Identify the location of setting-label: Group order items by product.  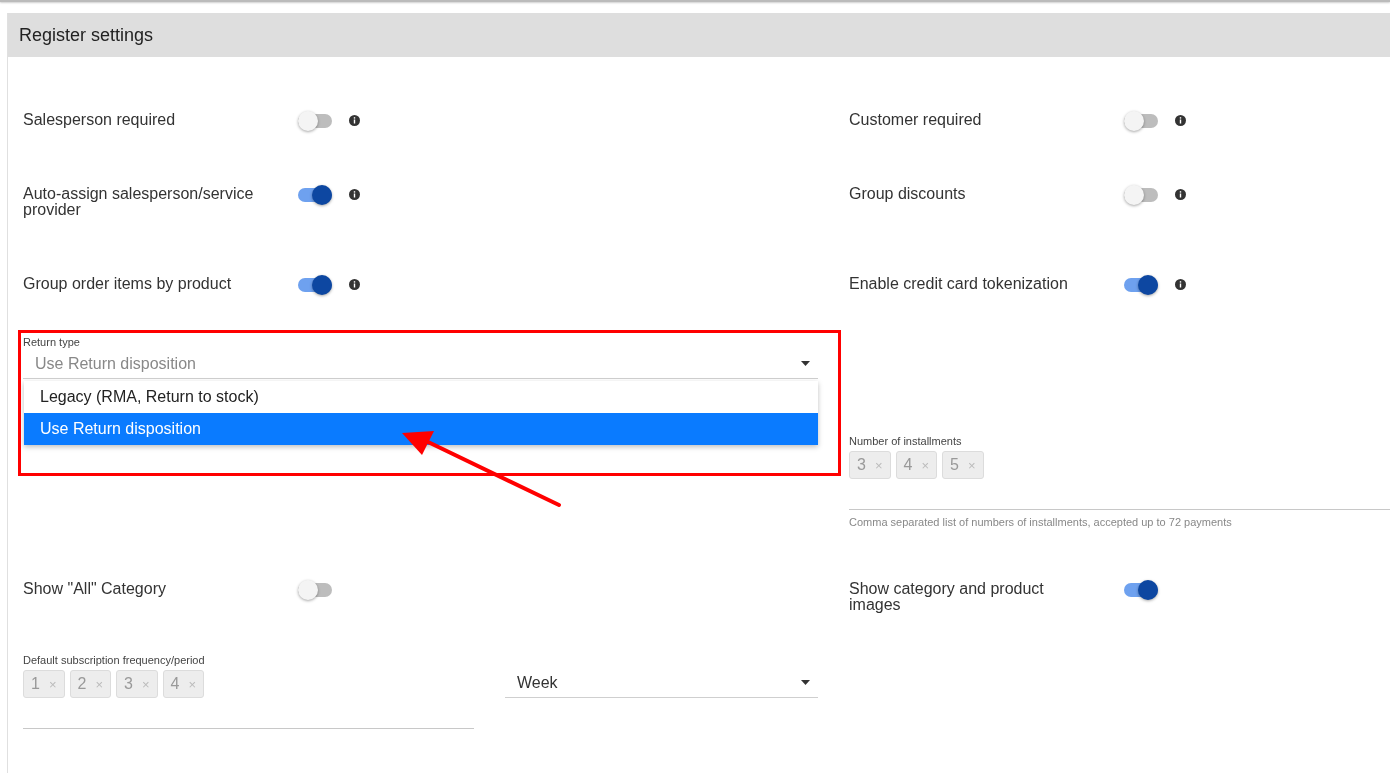
(128, 284).